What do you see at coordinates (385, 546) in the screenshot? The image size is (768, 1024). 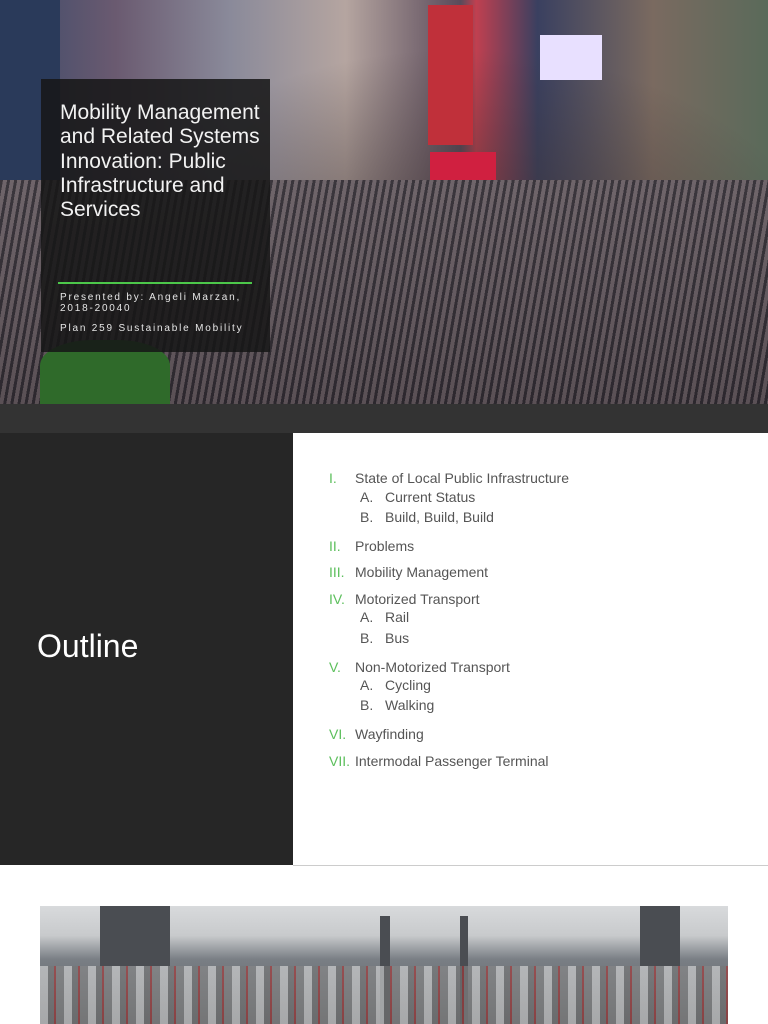 I see `outline-label: Problems` at bounding box center [385, 546].